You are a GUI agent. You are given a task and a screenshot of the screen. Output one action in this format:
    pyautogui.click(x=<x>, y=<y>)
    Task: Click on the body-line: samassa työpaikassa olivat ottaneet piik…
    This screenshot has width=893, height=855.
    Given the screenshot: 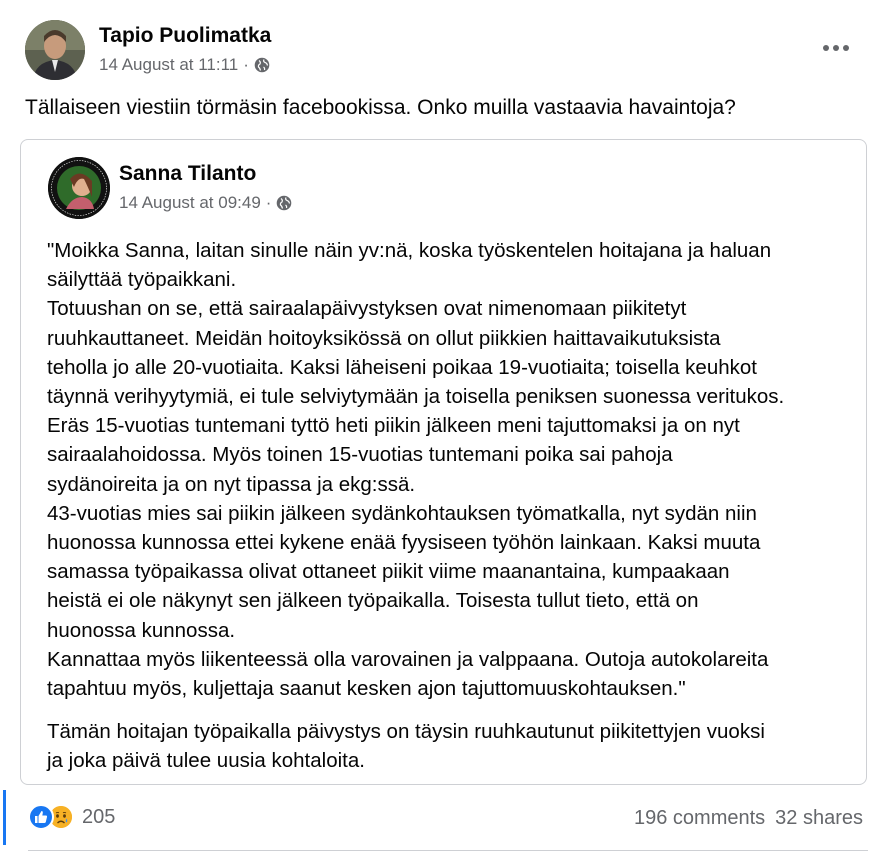 What is the action you would take?
    pyautogui.click(x=388, y=572)
    